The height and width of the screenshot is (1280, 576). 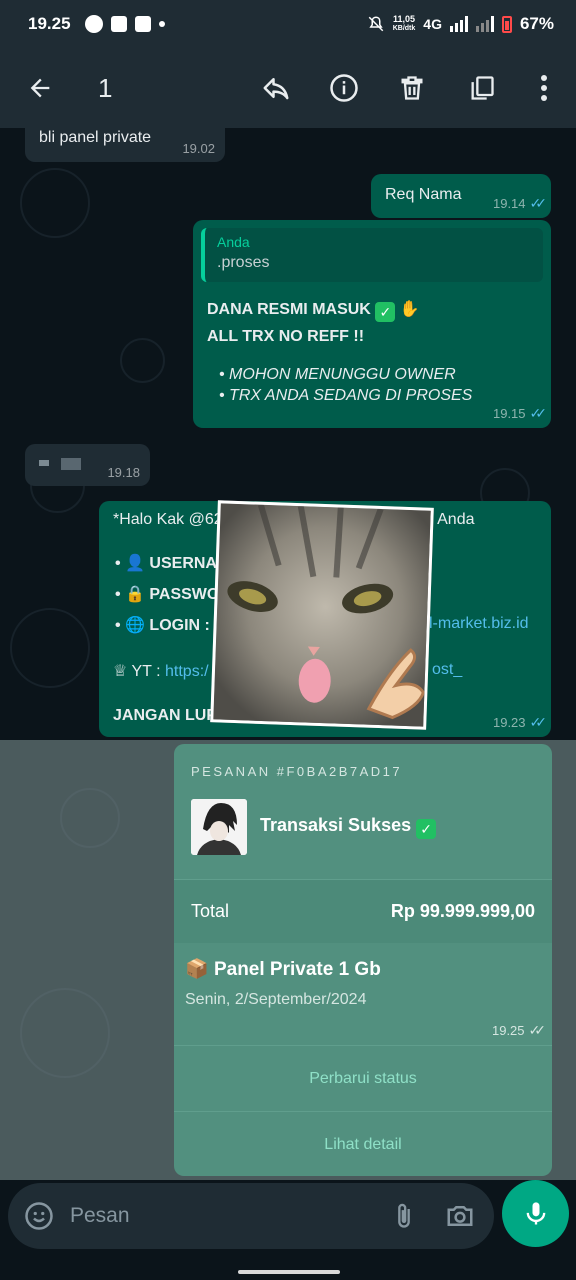 I want to click on quote-text: .proses, so click(x=243, y=262).